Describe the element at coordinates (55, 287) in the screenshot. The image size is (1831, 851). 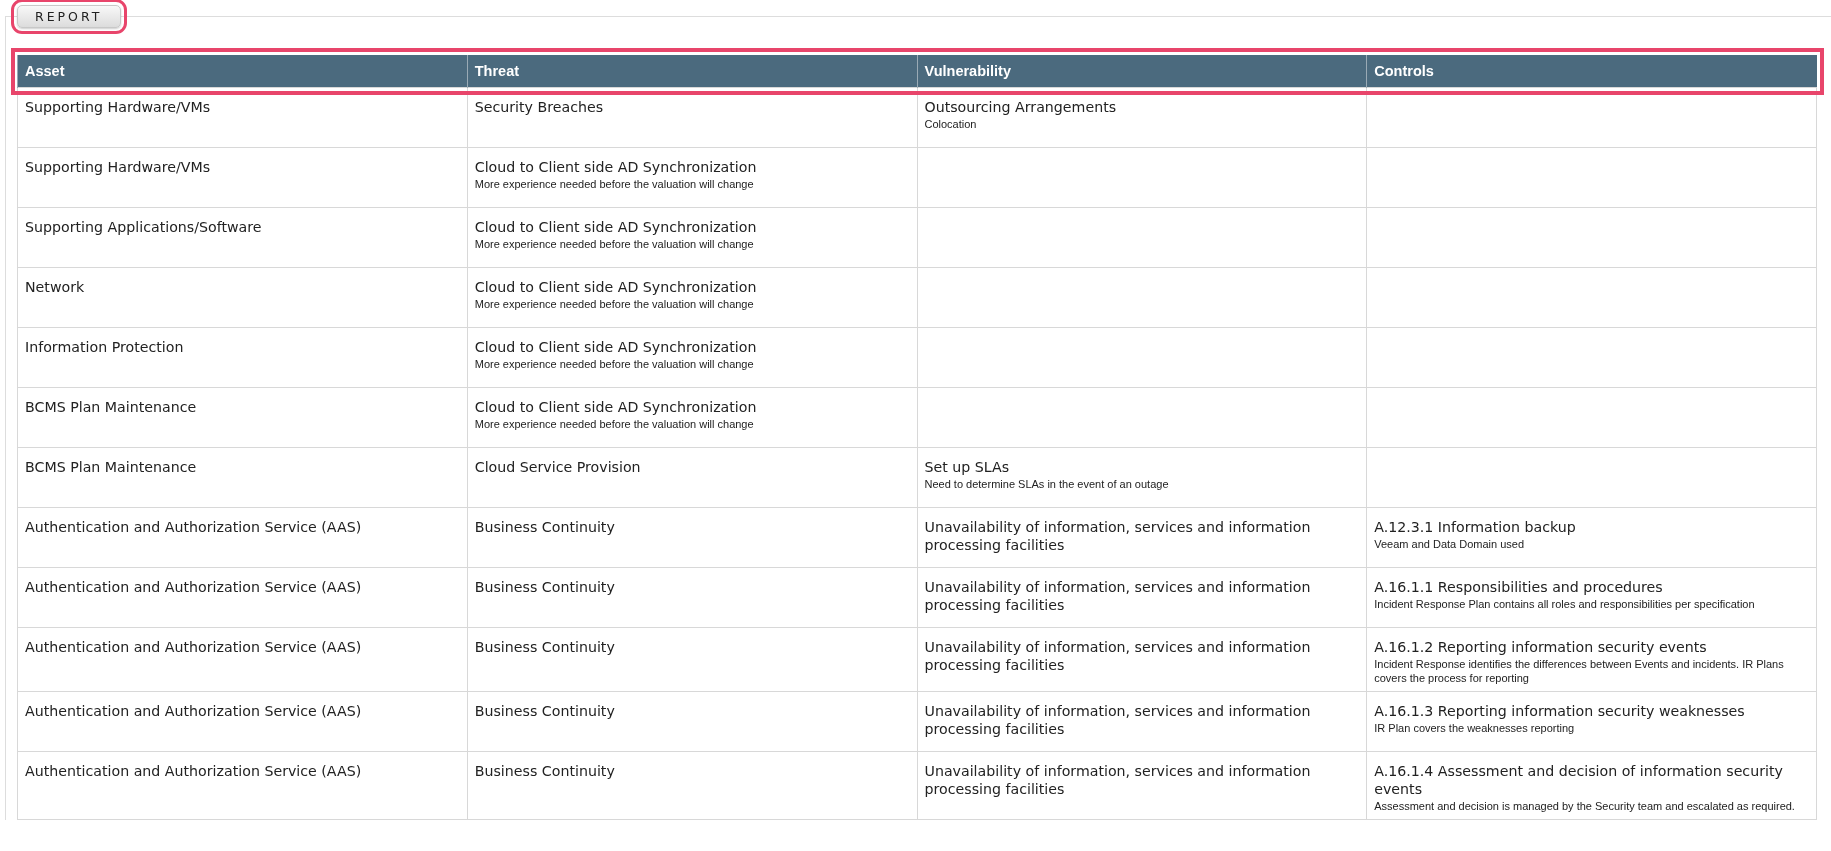
I see `asset-text: Network` at that location.